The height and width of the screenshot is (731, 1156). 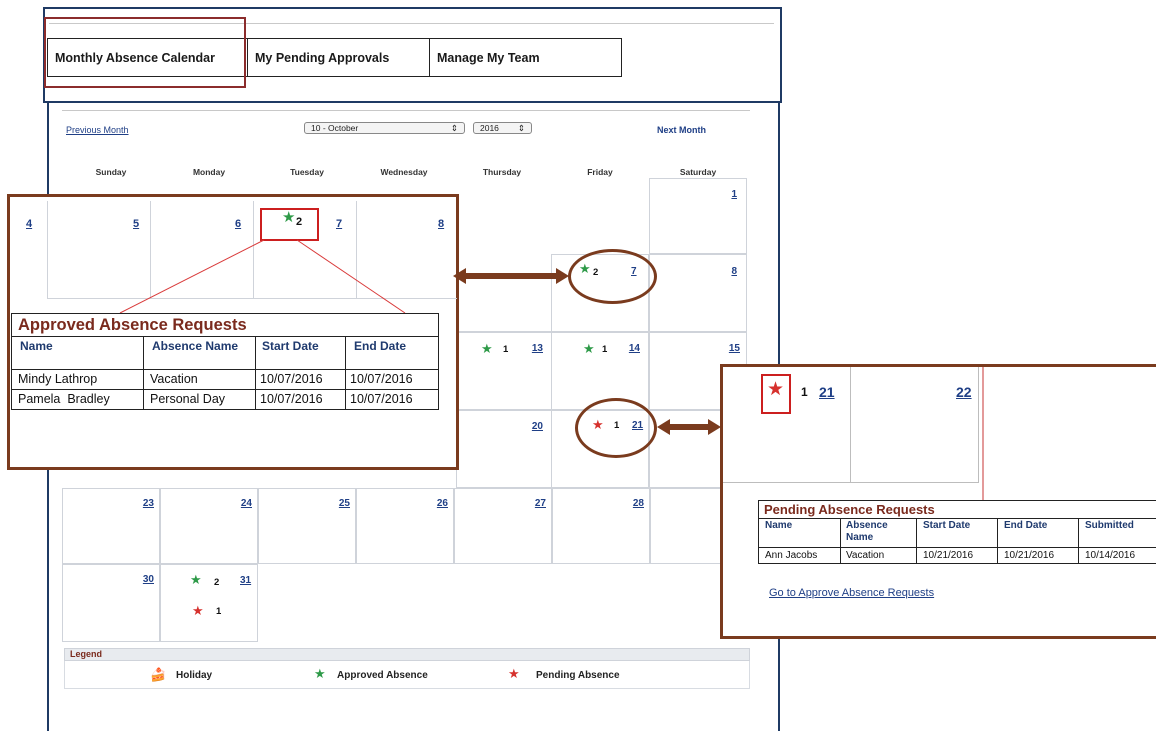 I want to click on column-header: Start Date, so click(x=947, y=525).